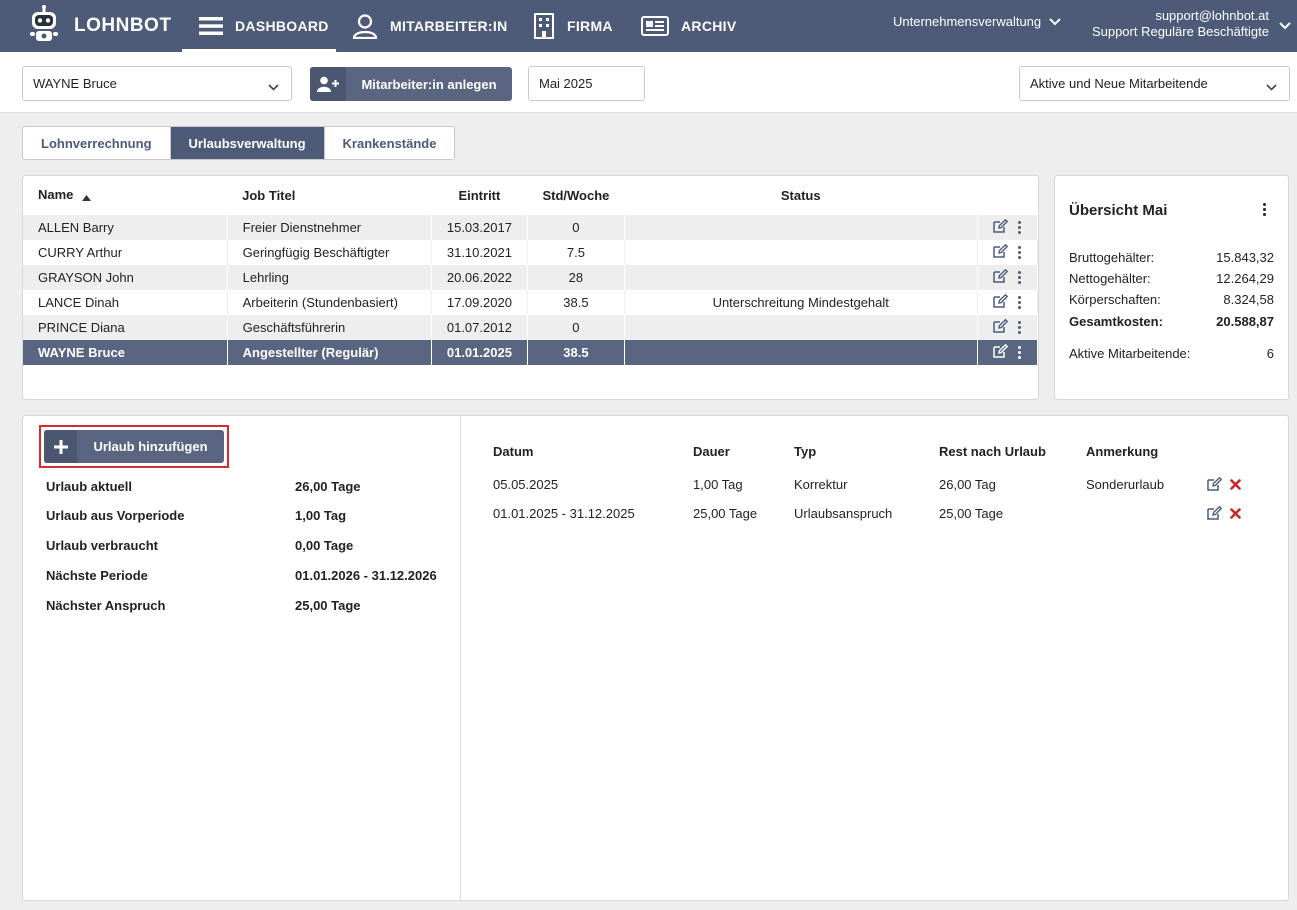  I want to click on entry-duration: 25,00 Tage, so click(725, 513).